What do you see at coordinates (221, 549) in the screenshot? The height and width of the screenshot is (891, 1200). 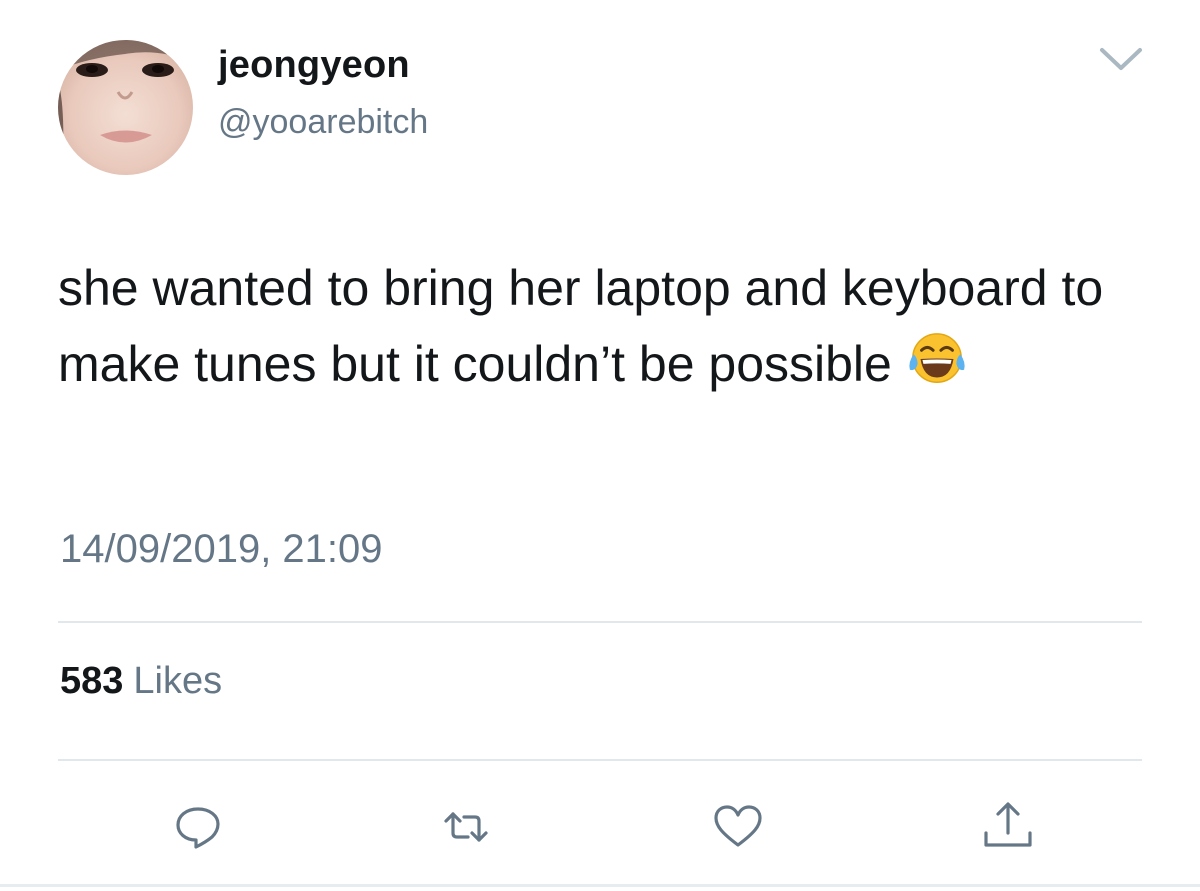 I see `tweet-timestamp: 14/09/2019, 21:09` at bounding box center [221, 549].